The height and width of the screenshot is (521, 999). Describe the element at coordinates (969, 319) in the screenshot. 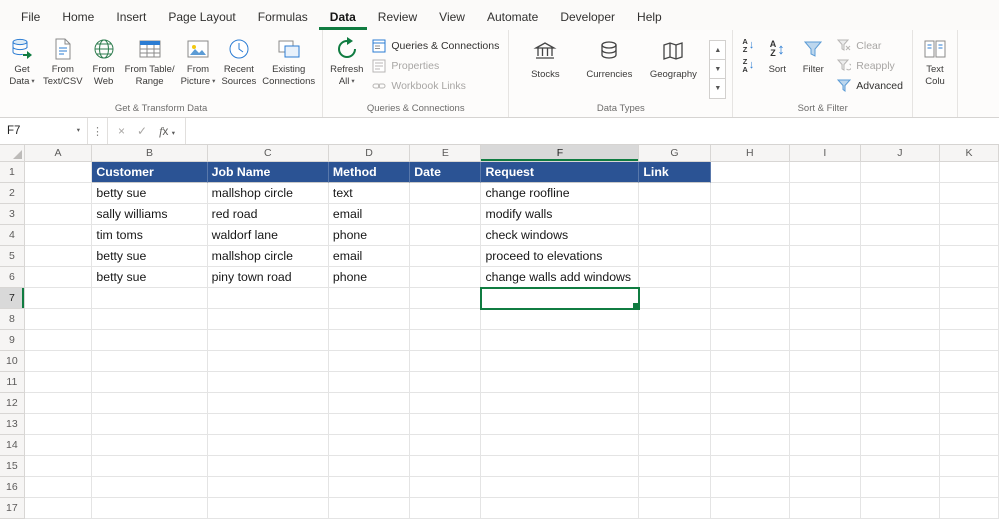

I see `cell-K8` at that location.